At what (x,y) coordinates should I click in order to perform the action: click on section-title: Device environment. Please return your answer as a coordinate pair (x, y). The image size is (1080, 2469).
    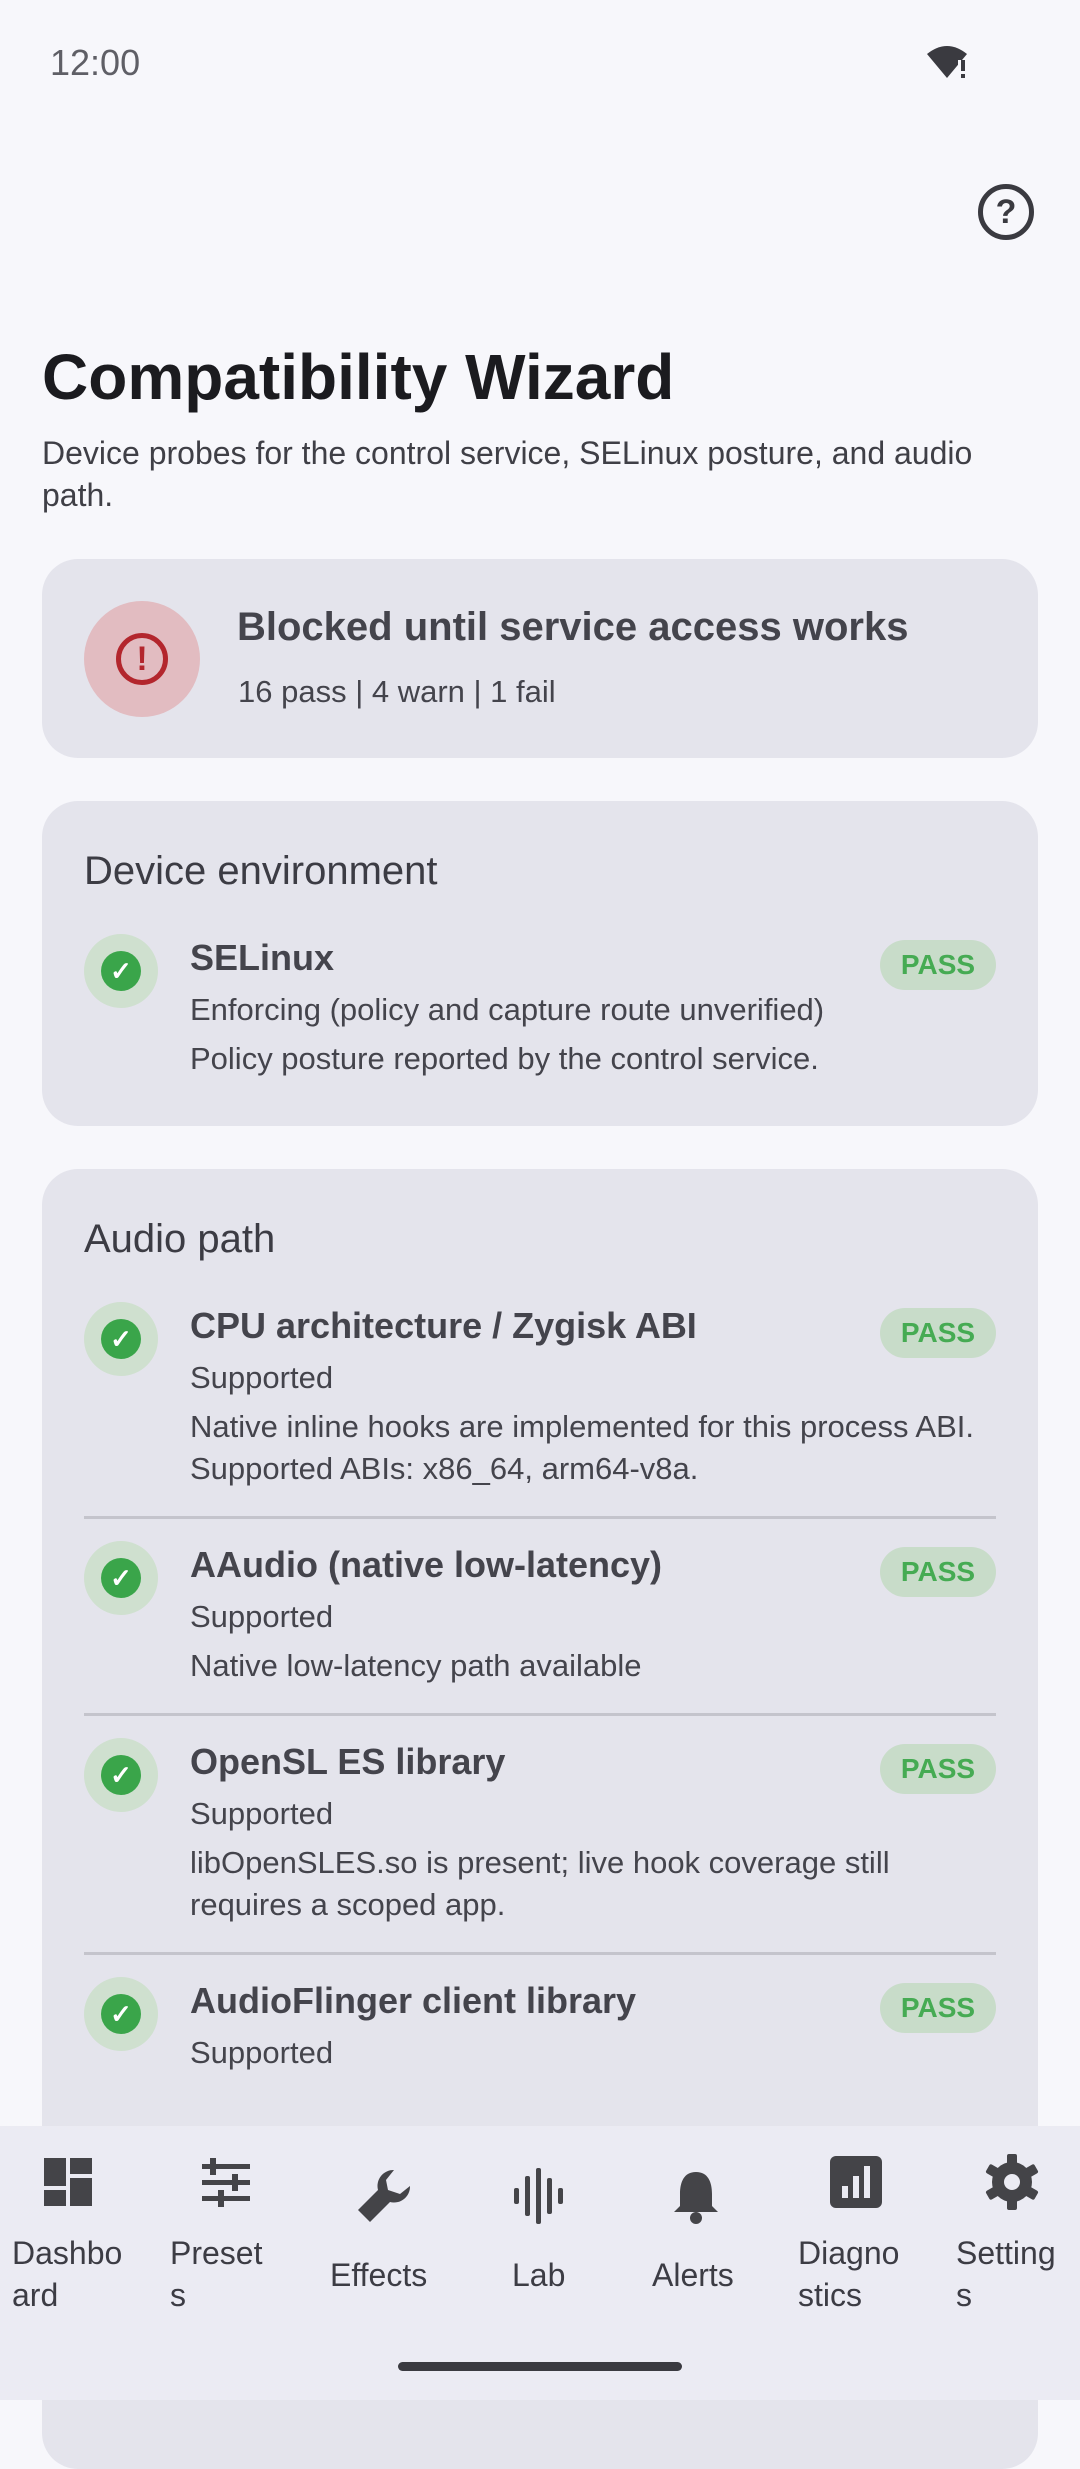
    Looking at the image, I should click on (261, 871).